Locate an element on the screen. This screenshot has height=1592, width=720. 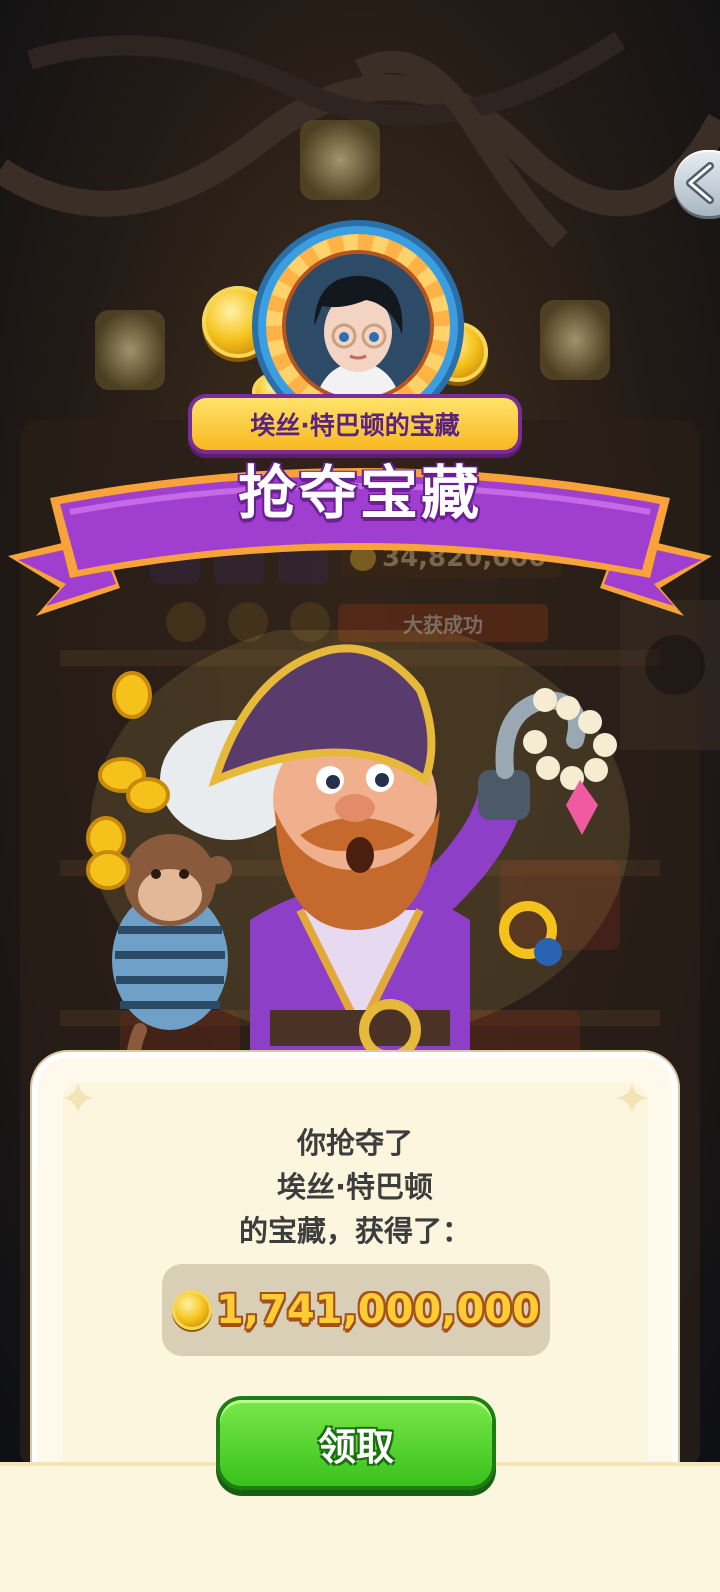
claim-button: 领取 is located at coordinates (356, 1443).